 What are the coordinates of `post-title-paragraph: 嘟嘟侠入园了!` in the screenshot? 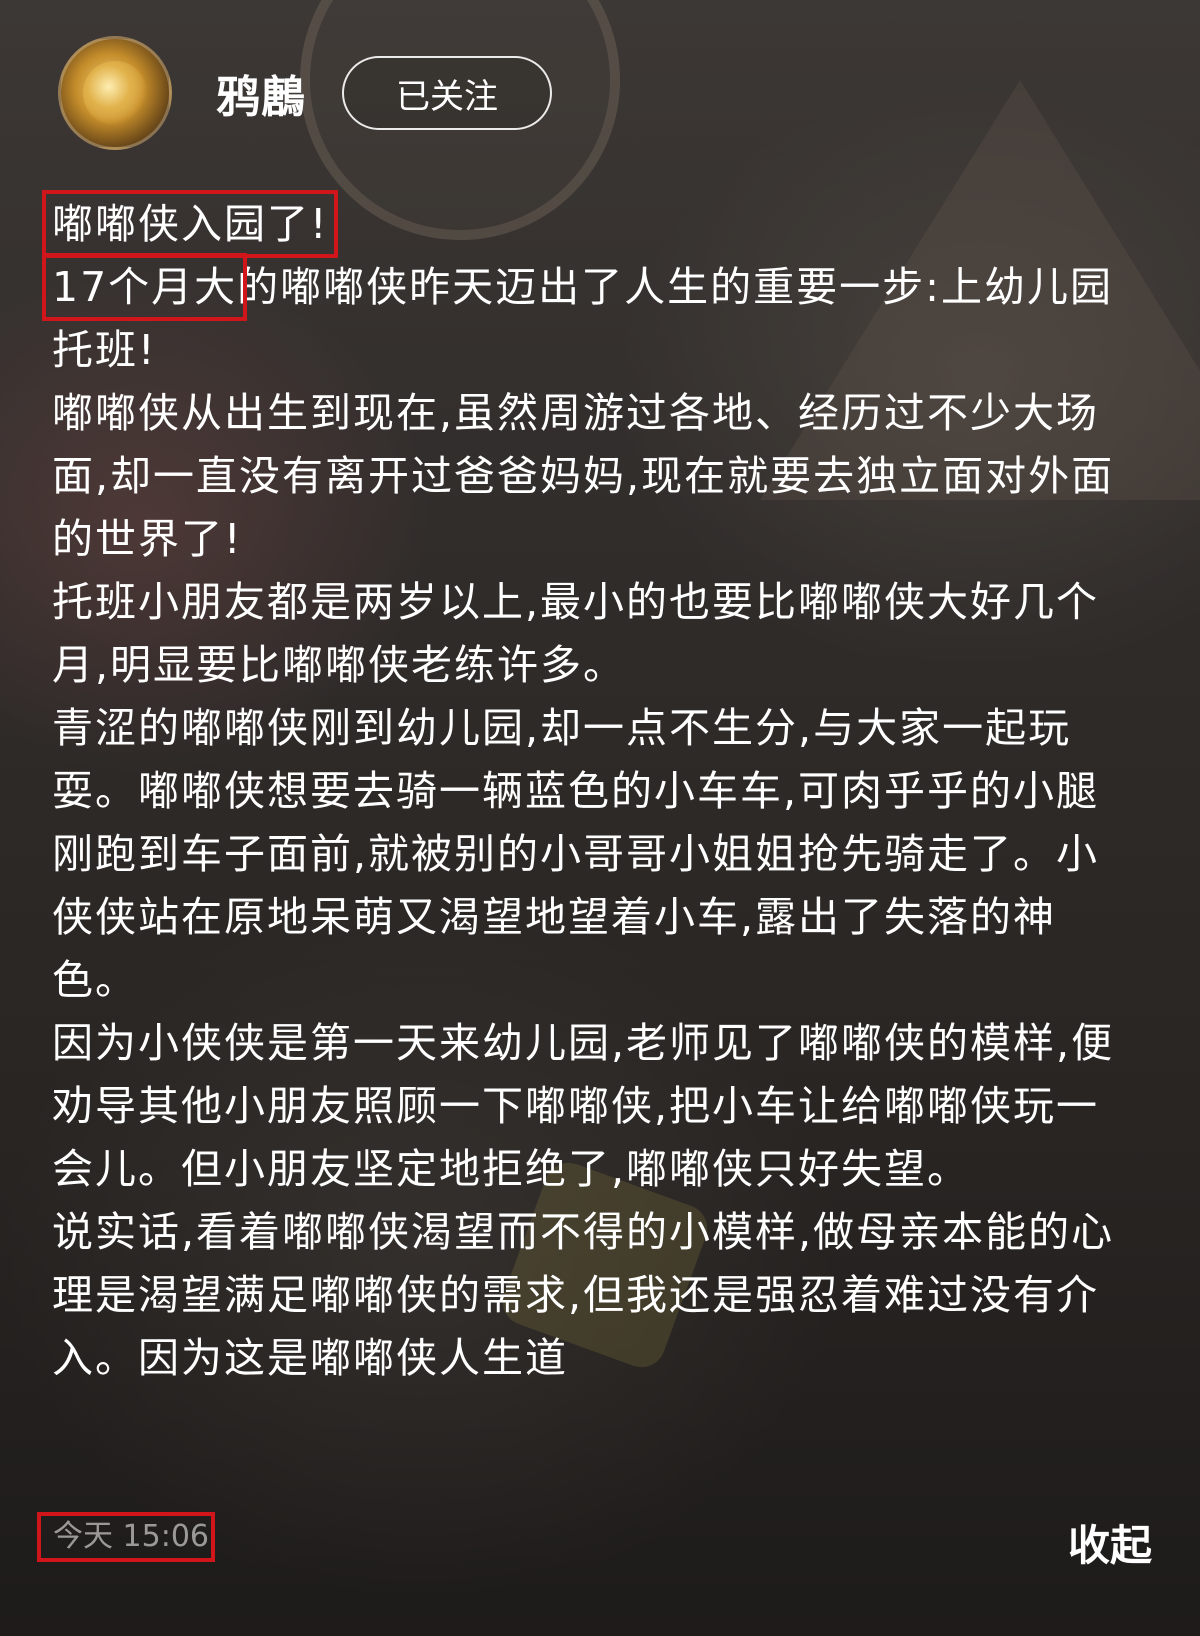 It's located at (584, 224).